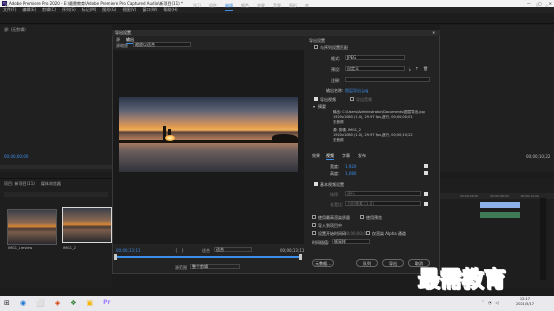 The width and height of the screenshot is (554, 311). Describe the element at coordinates (87, 225) in the screenshot. I see `project-clip-thumbnail-selected` at that location.